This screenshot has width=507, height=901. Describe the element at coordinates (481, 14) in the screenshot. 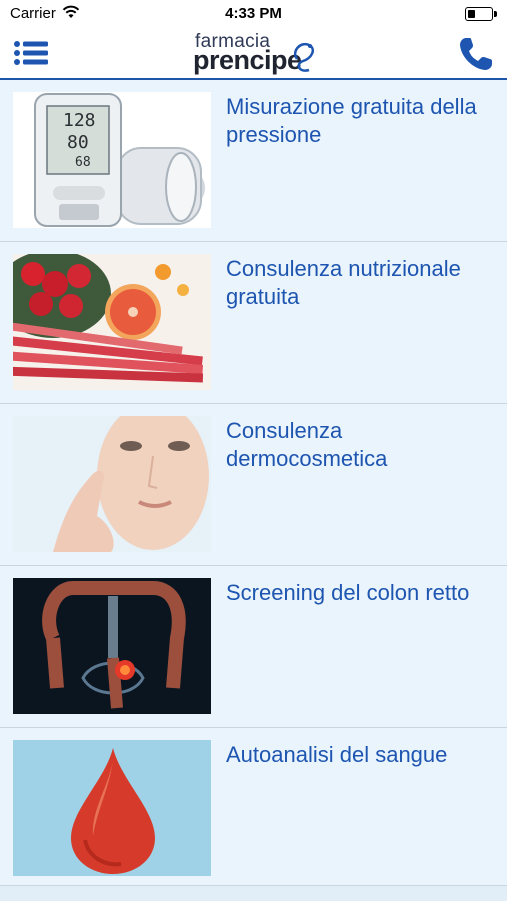

I see `battery-icon` at that location.